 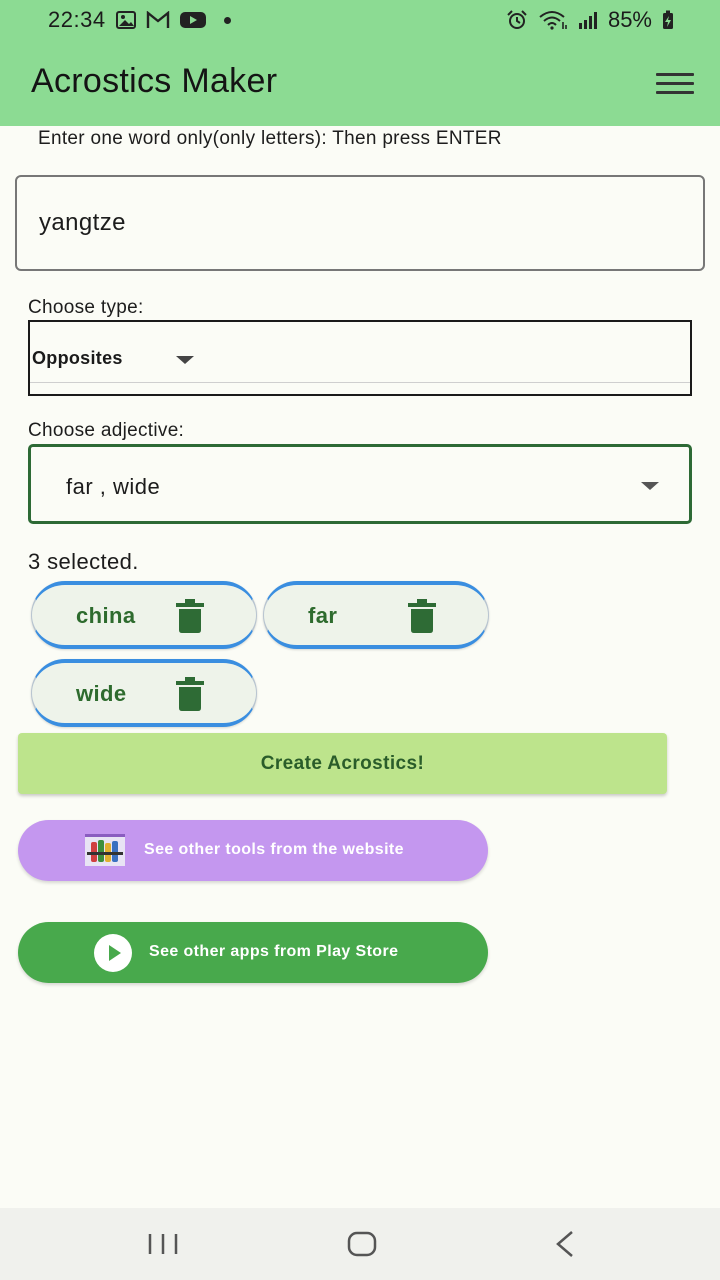 What do you see at coordinates (360, 382) in the screenshot?
I see `dropdown-underline` at bounding box center [360, 382].